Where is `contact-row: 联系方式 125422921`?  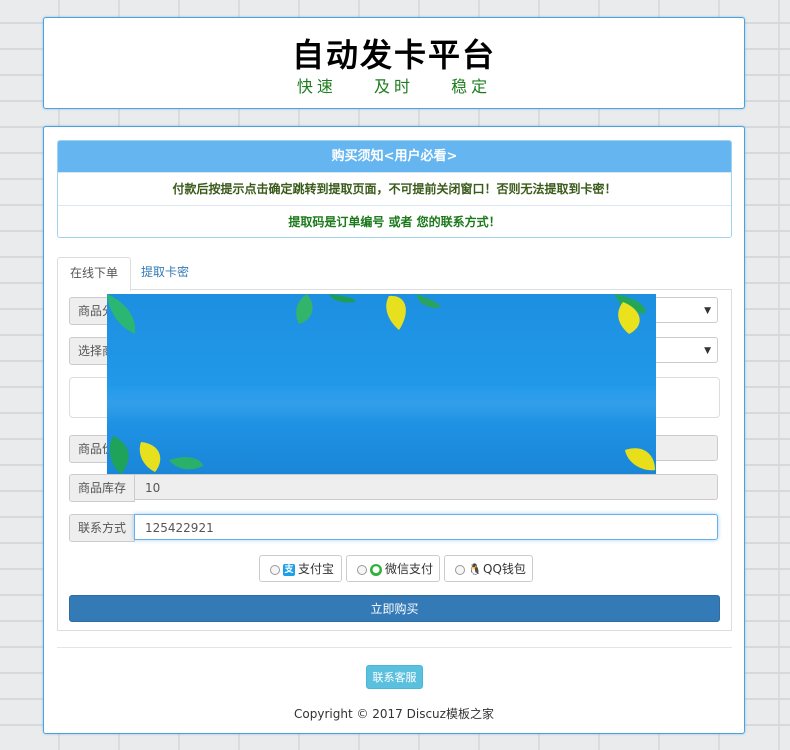 contact-row: 联系方式 125422921 is located at coordinates (394, 528).